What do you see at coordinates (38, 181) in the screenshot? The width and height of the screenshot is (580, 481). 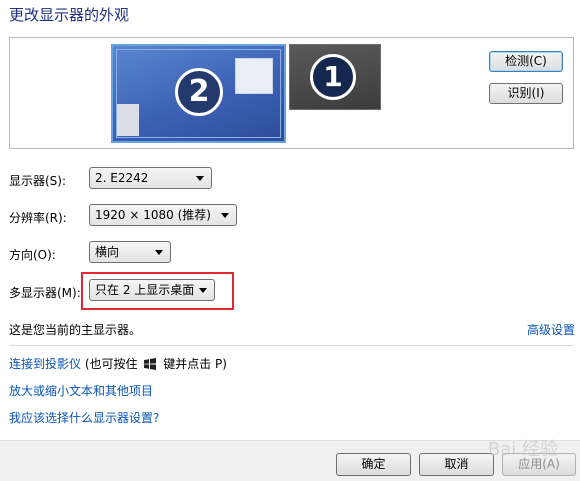 I see `display-label: 显示器(S):` at bounding box center [38, 181].